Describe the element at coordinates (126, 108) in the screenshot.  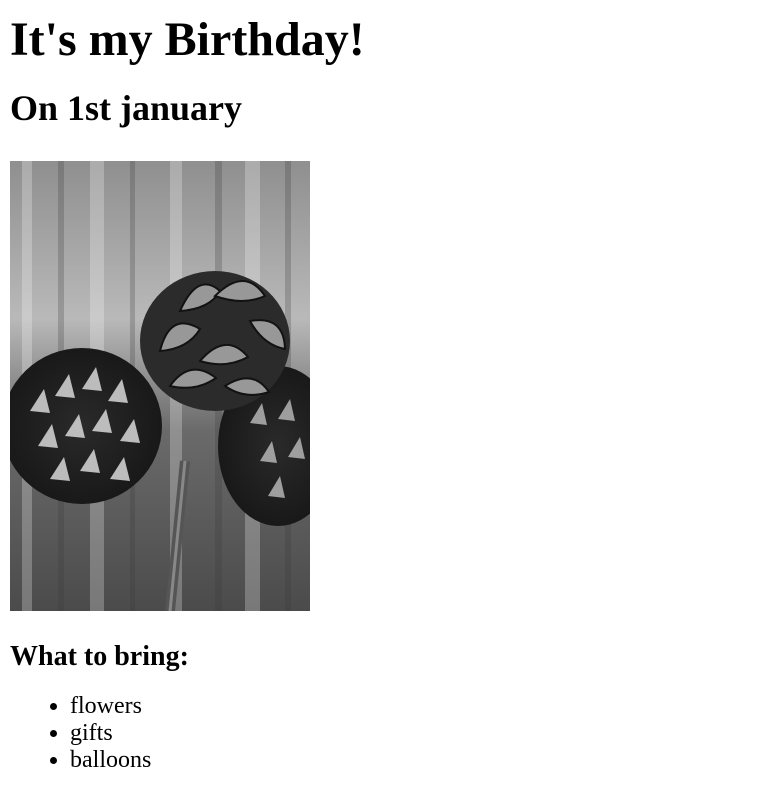
I see `event-date: On 1st january` at that location.